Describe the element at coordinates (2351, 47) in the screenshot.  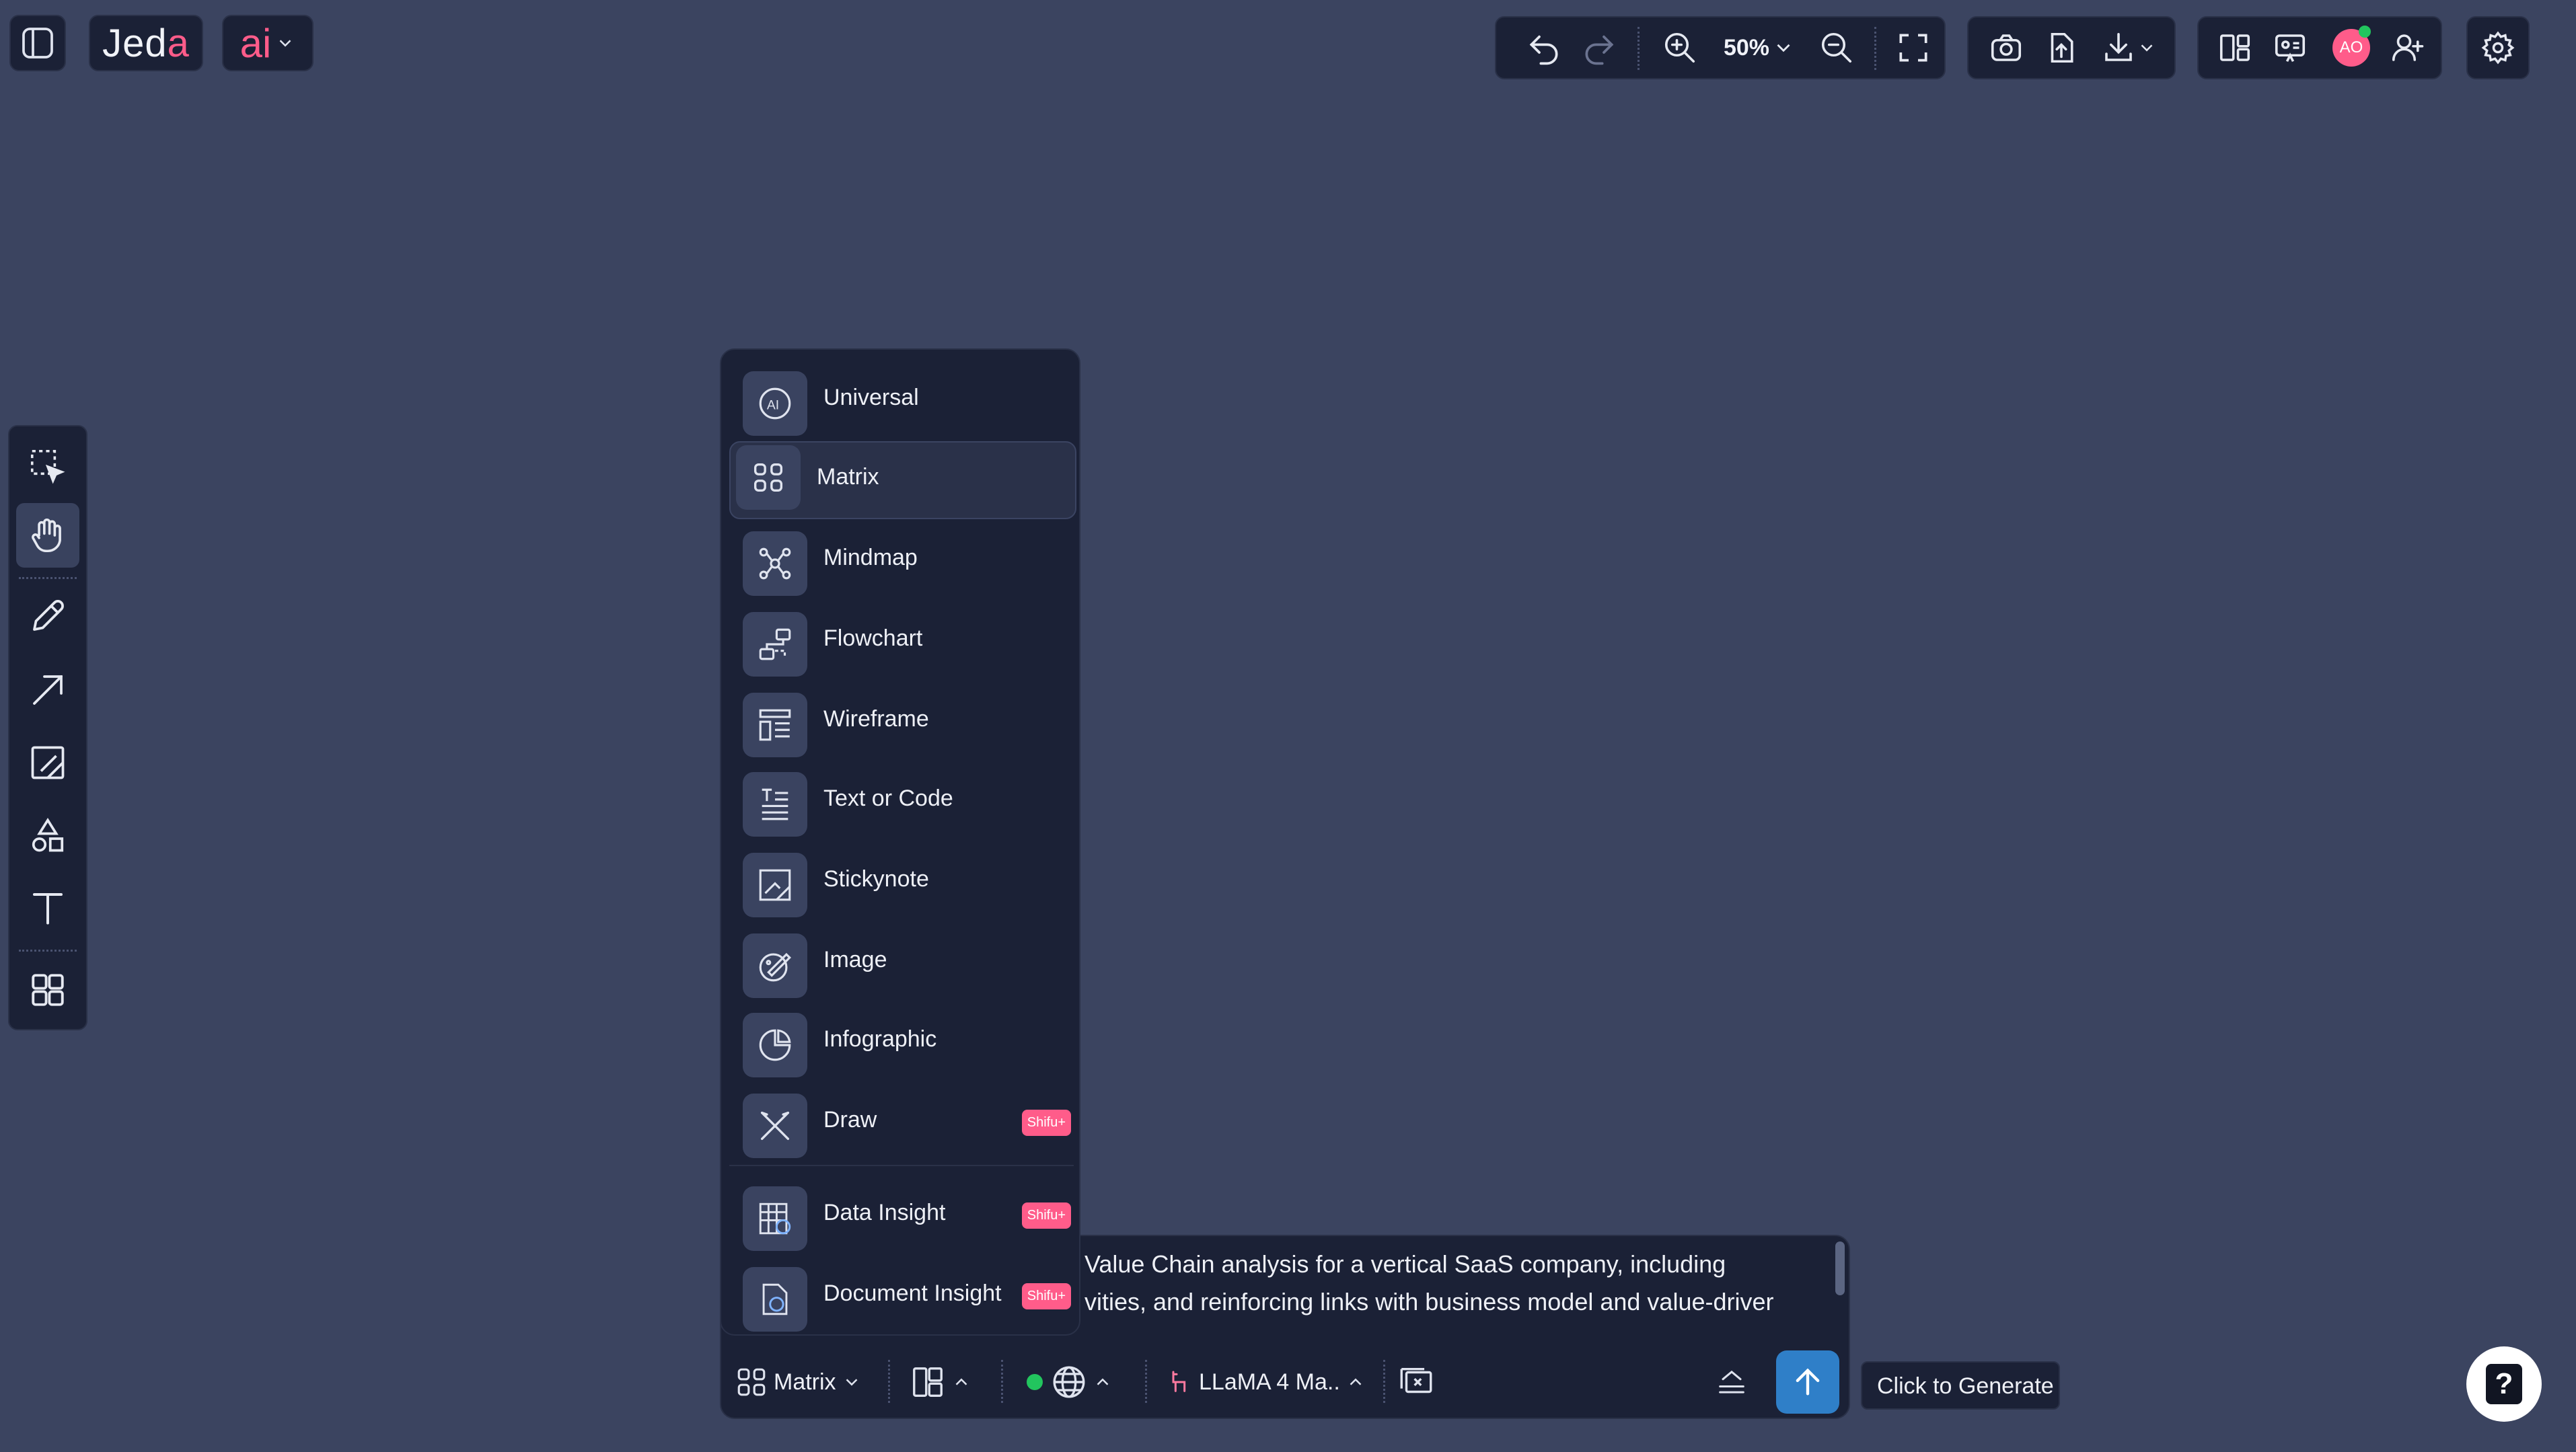
I see `avatar: AO` at that location.